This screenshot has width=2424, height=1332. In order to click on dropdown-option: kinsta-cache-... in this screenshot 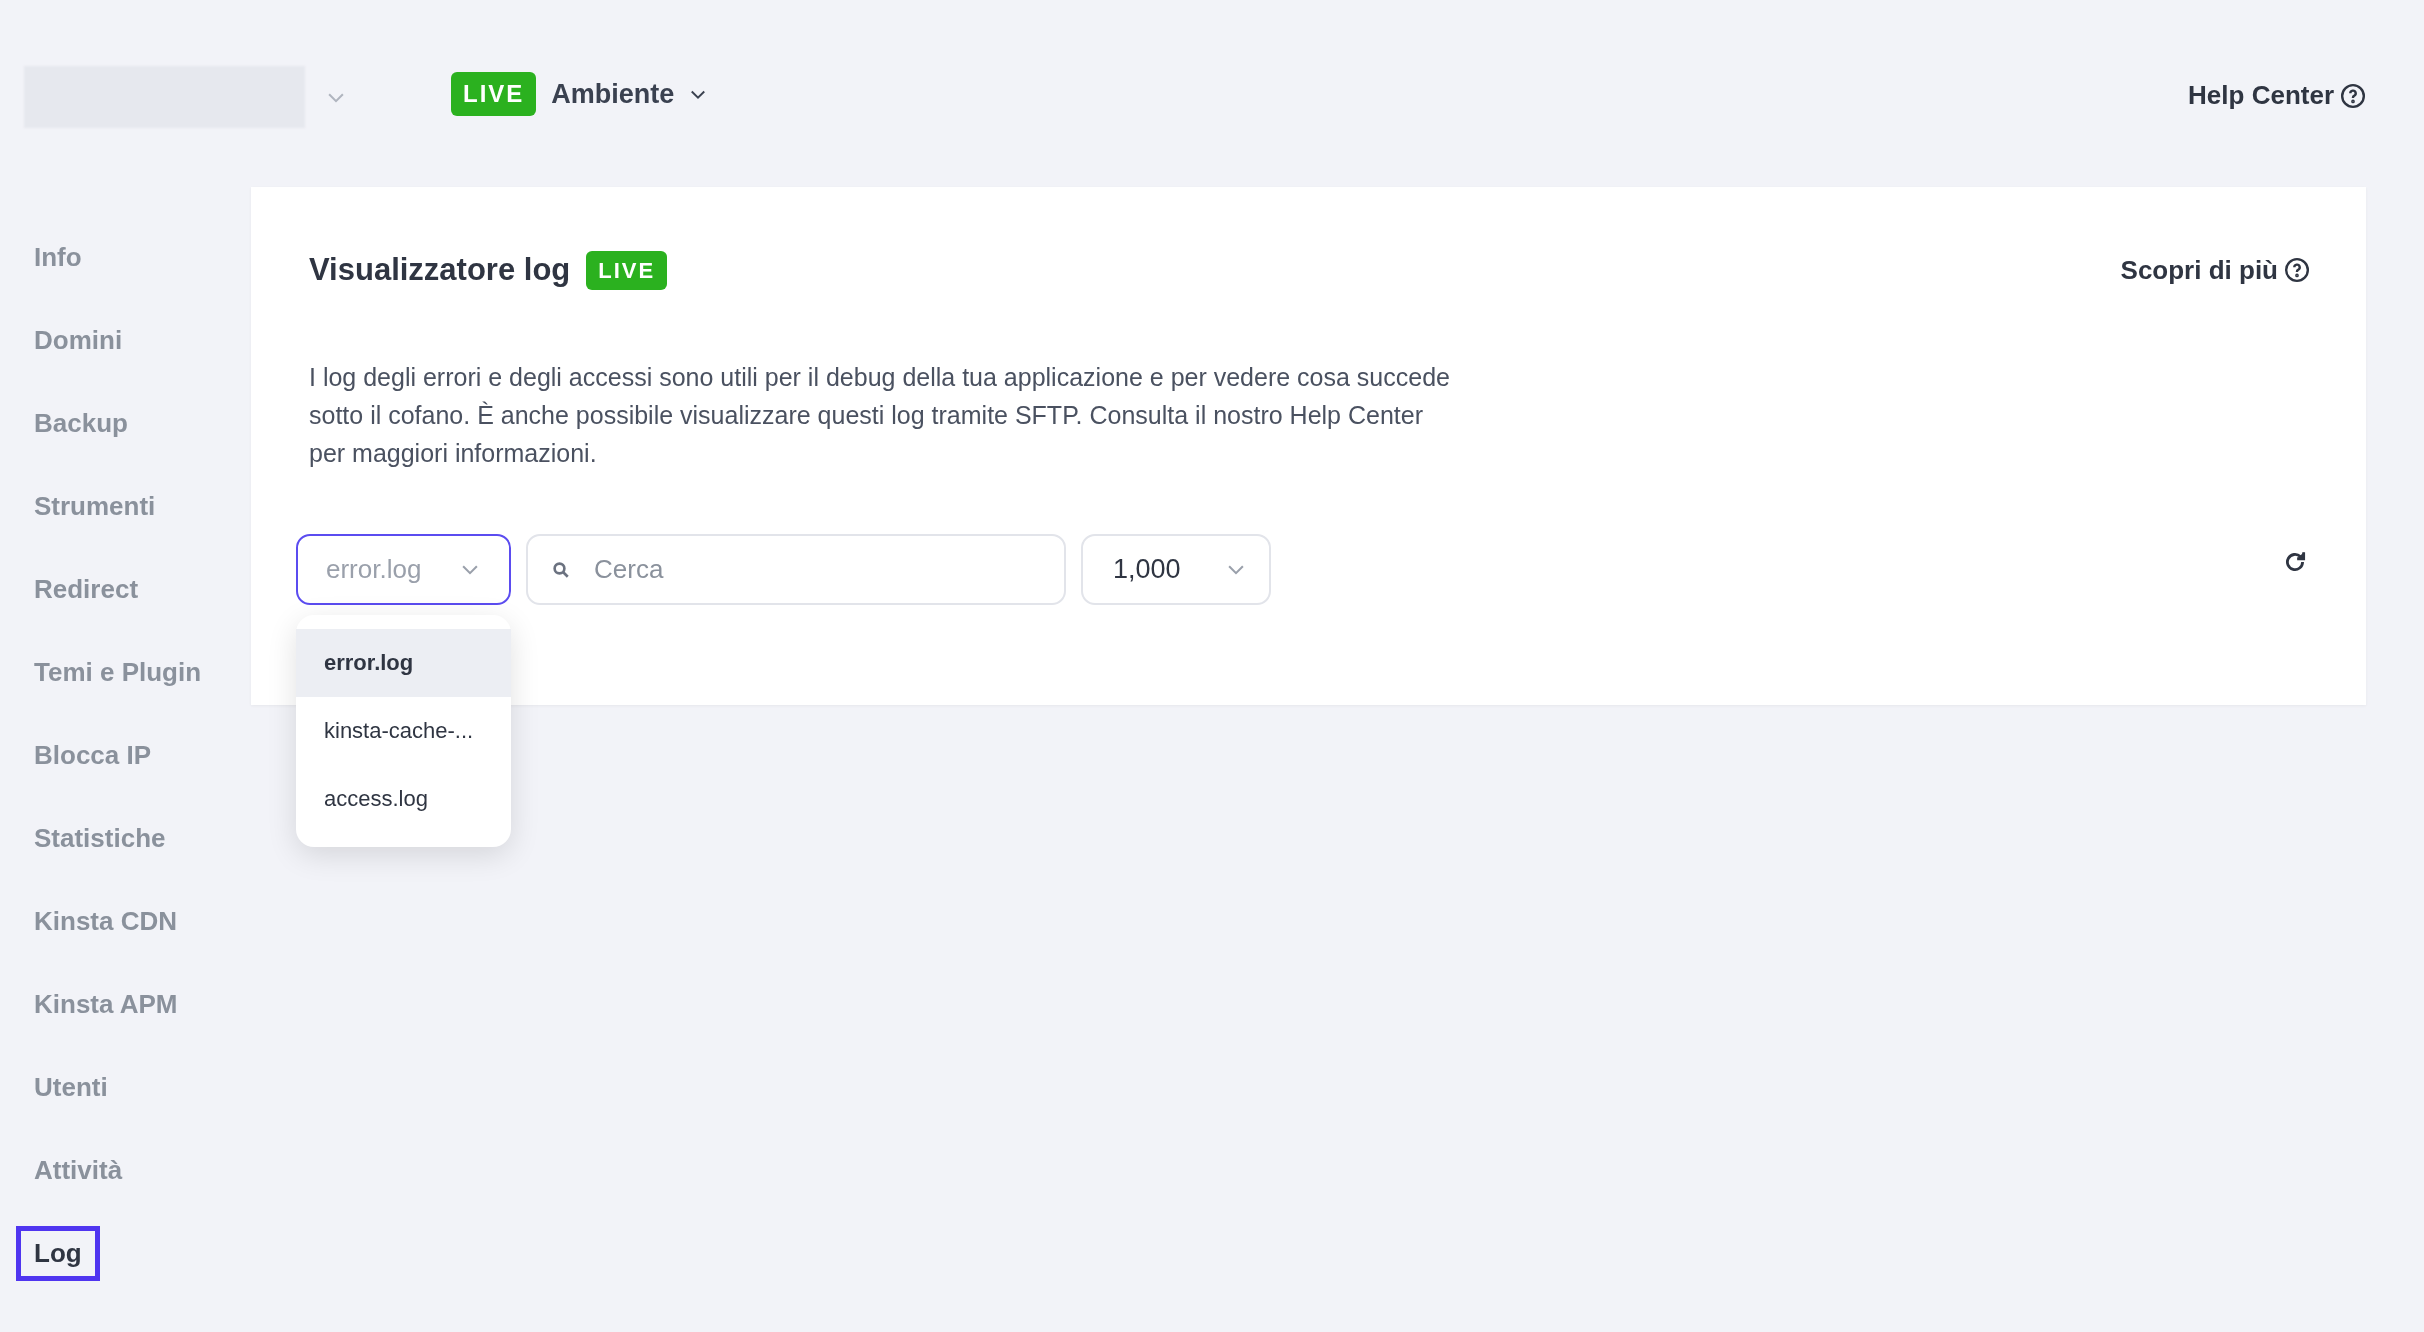, I will do `click(403, 730)`.